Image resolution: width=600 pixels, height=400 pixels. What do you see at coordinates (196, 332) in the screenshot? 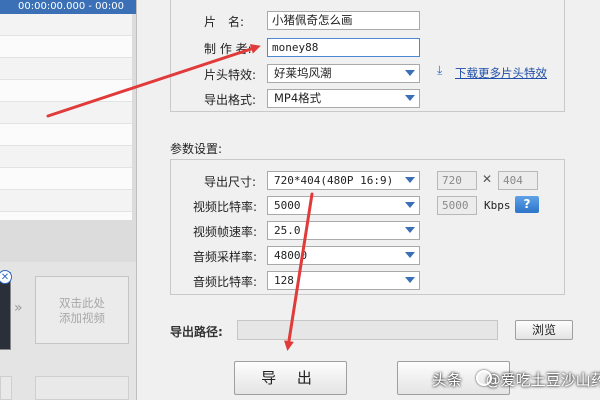
I see `export-path-label: 导出路径:` at bounding box center [196, 332].